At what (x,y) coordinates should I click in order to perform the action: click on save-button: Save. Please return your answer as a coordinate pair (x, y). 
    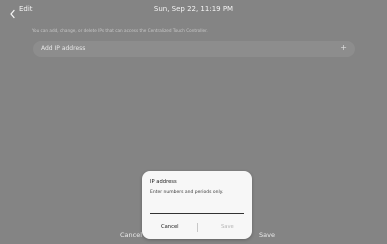
    Looking at the image, I should click on (267, 235).